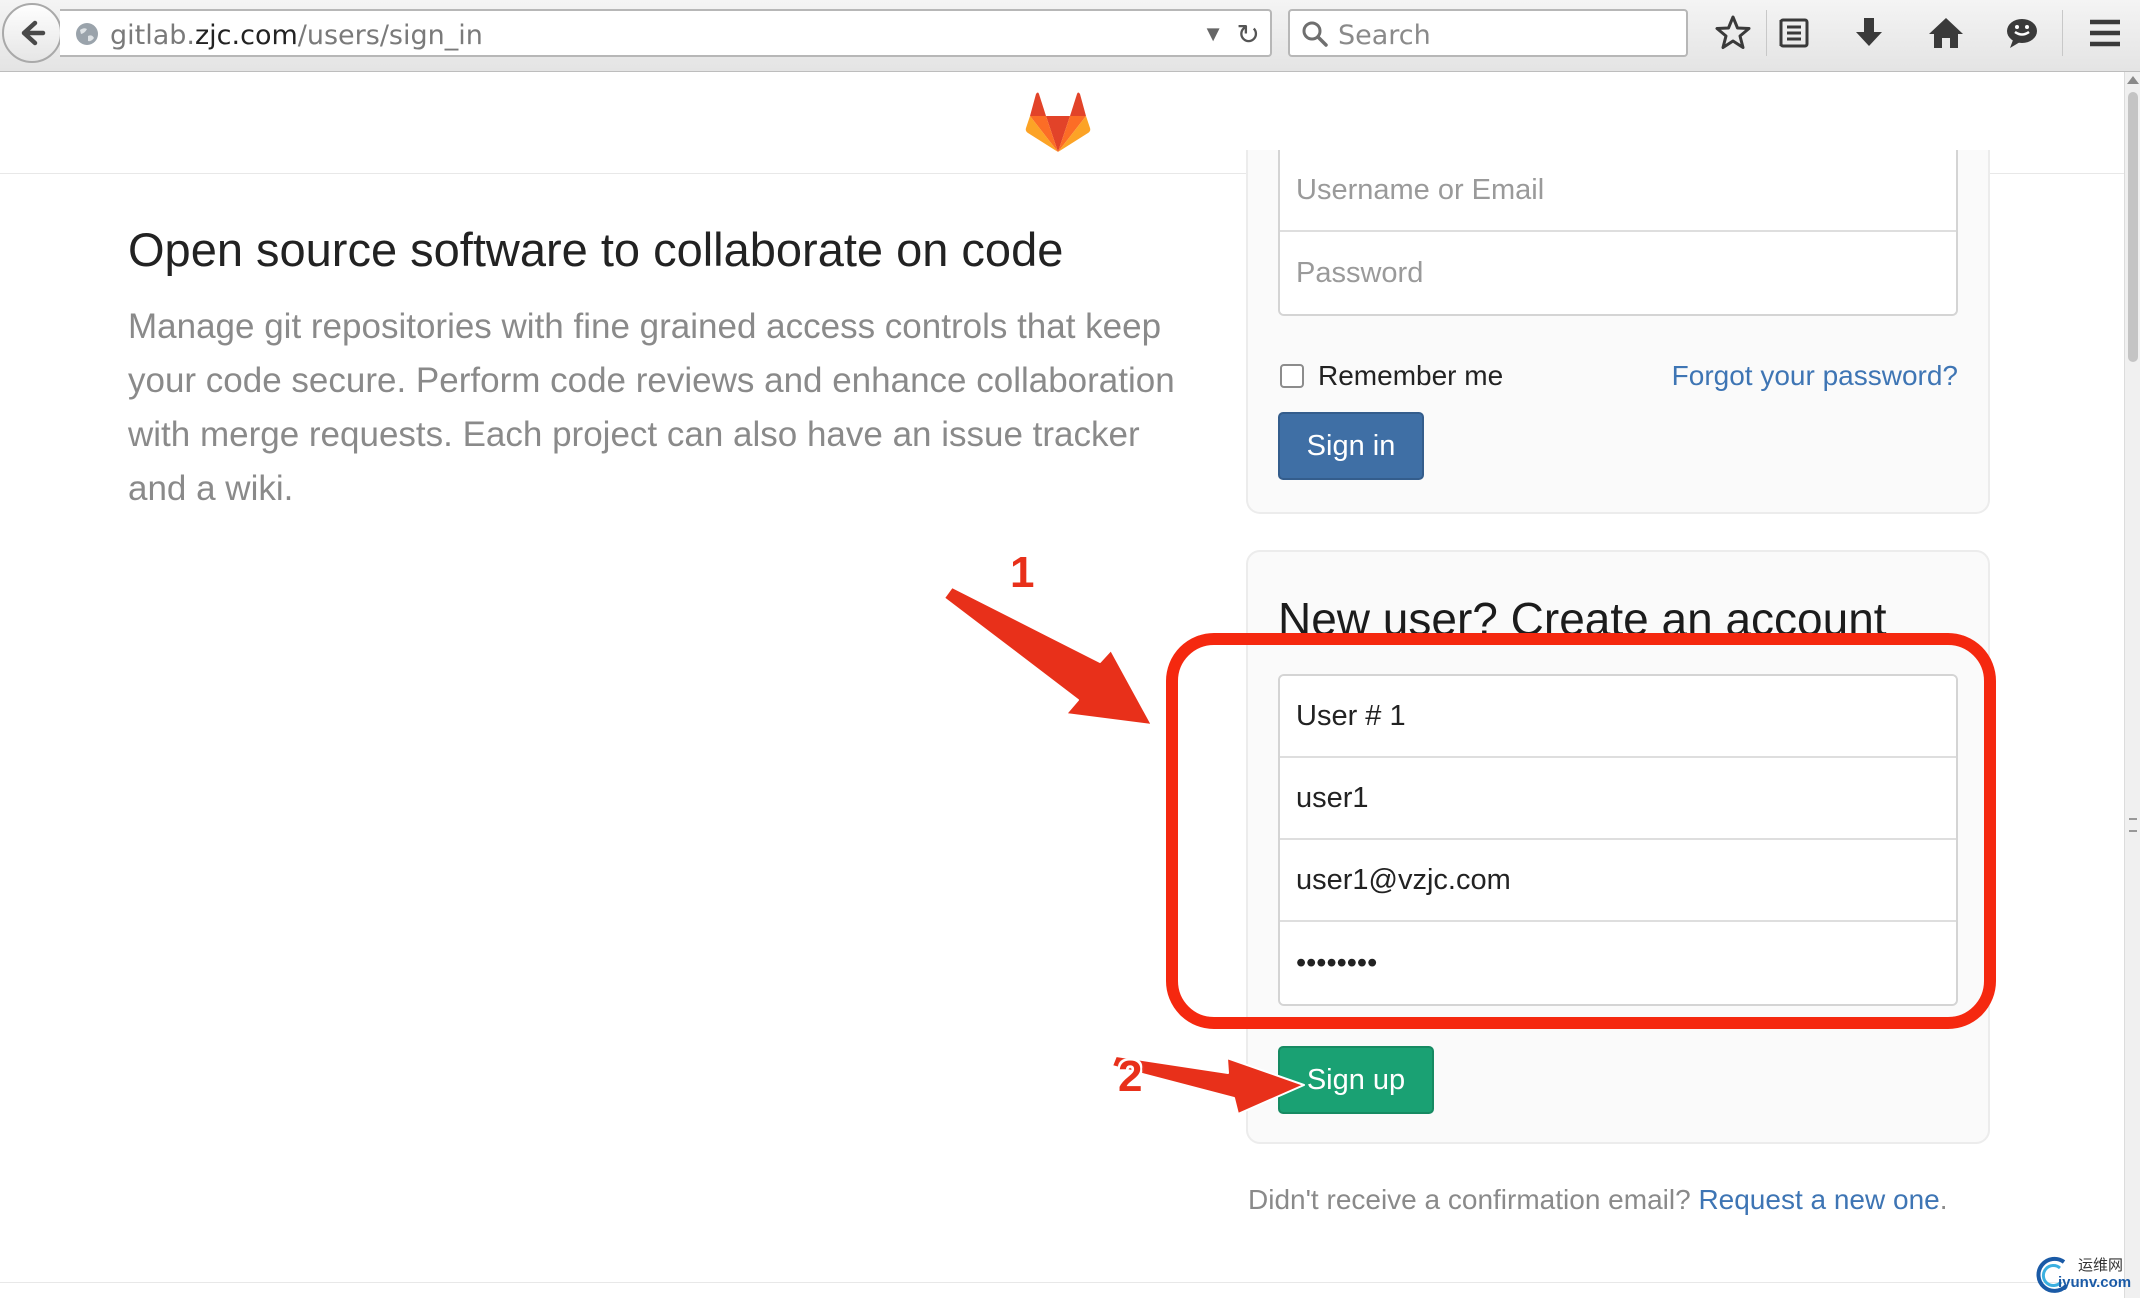 Image resolution: width=2140 pixels, height=1298 pixels. What do you see at coordinates (1130, 1076) in the screenshot?
I see `step-2-label: 2` at bounding box center [1130, 1076].